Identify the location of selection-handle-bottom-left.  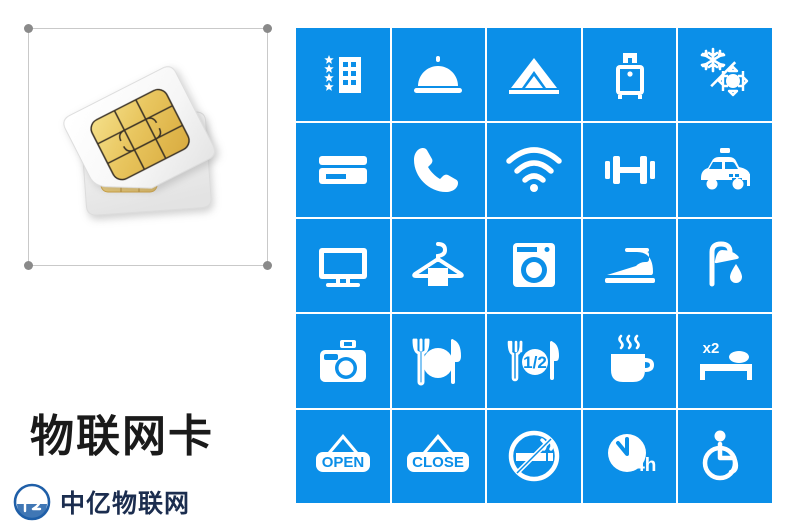
(28, 265).